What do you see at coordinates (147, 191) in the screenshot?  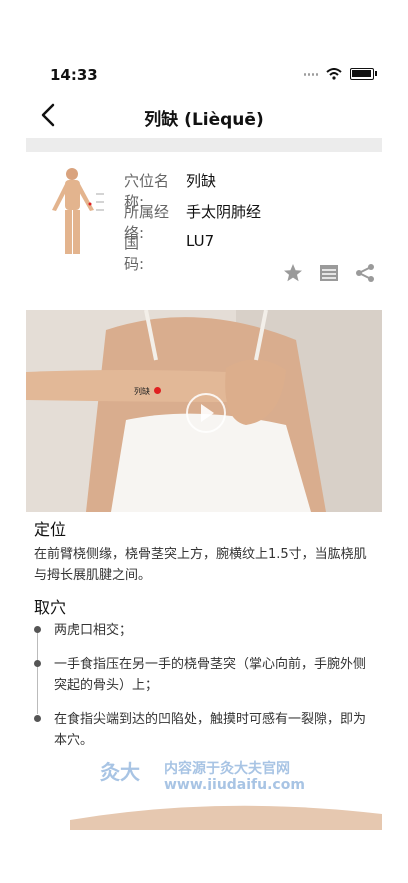 I see `name-label: 穴位名称:` at bounding box center [147, 191].